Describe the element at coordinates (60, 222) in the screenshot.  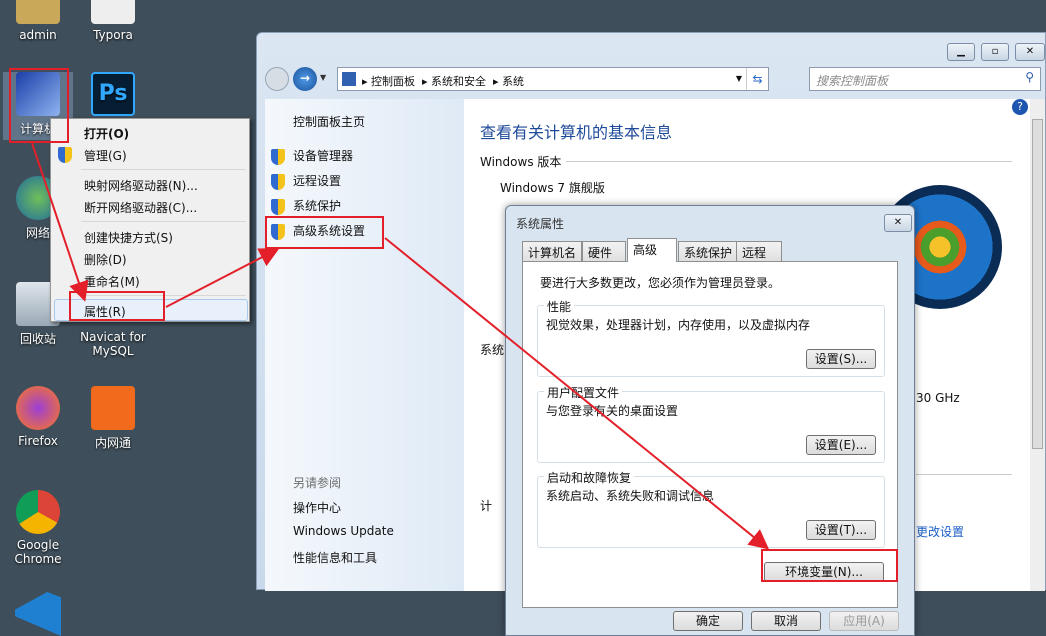
I see `arrow-to-properties` at that location.